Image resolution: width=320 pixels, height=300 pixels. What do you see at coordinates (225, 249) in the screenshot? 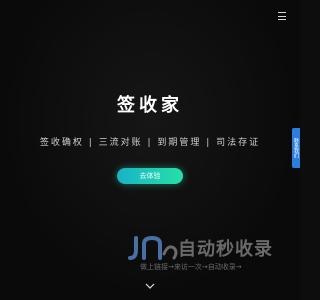
I see `watermark-title: 自动秒收录` at bounding box center [225, 249].